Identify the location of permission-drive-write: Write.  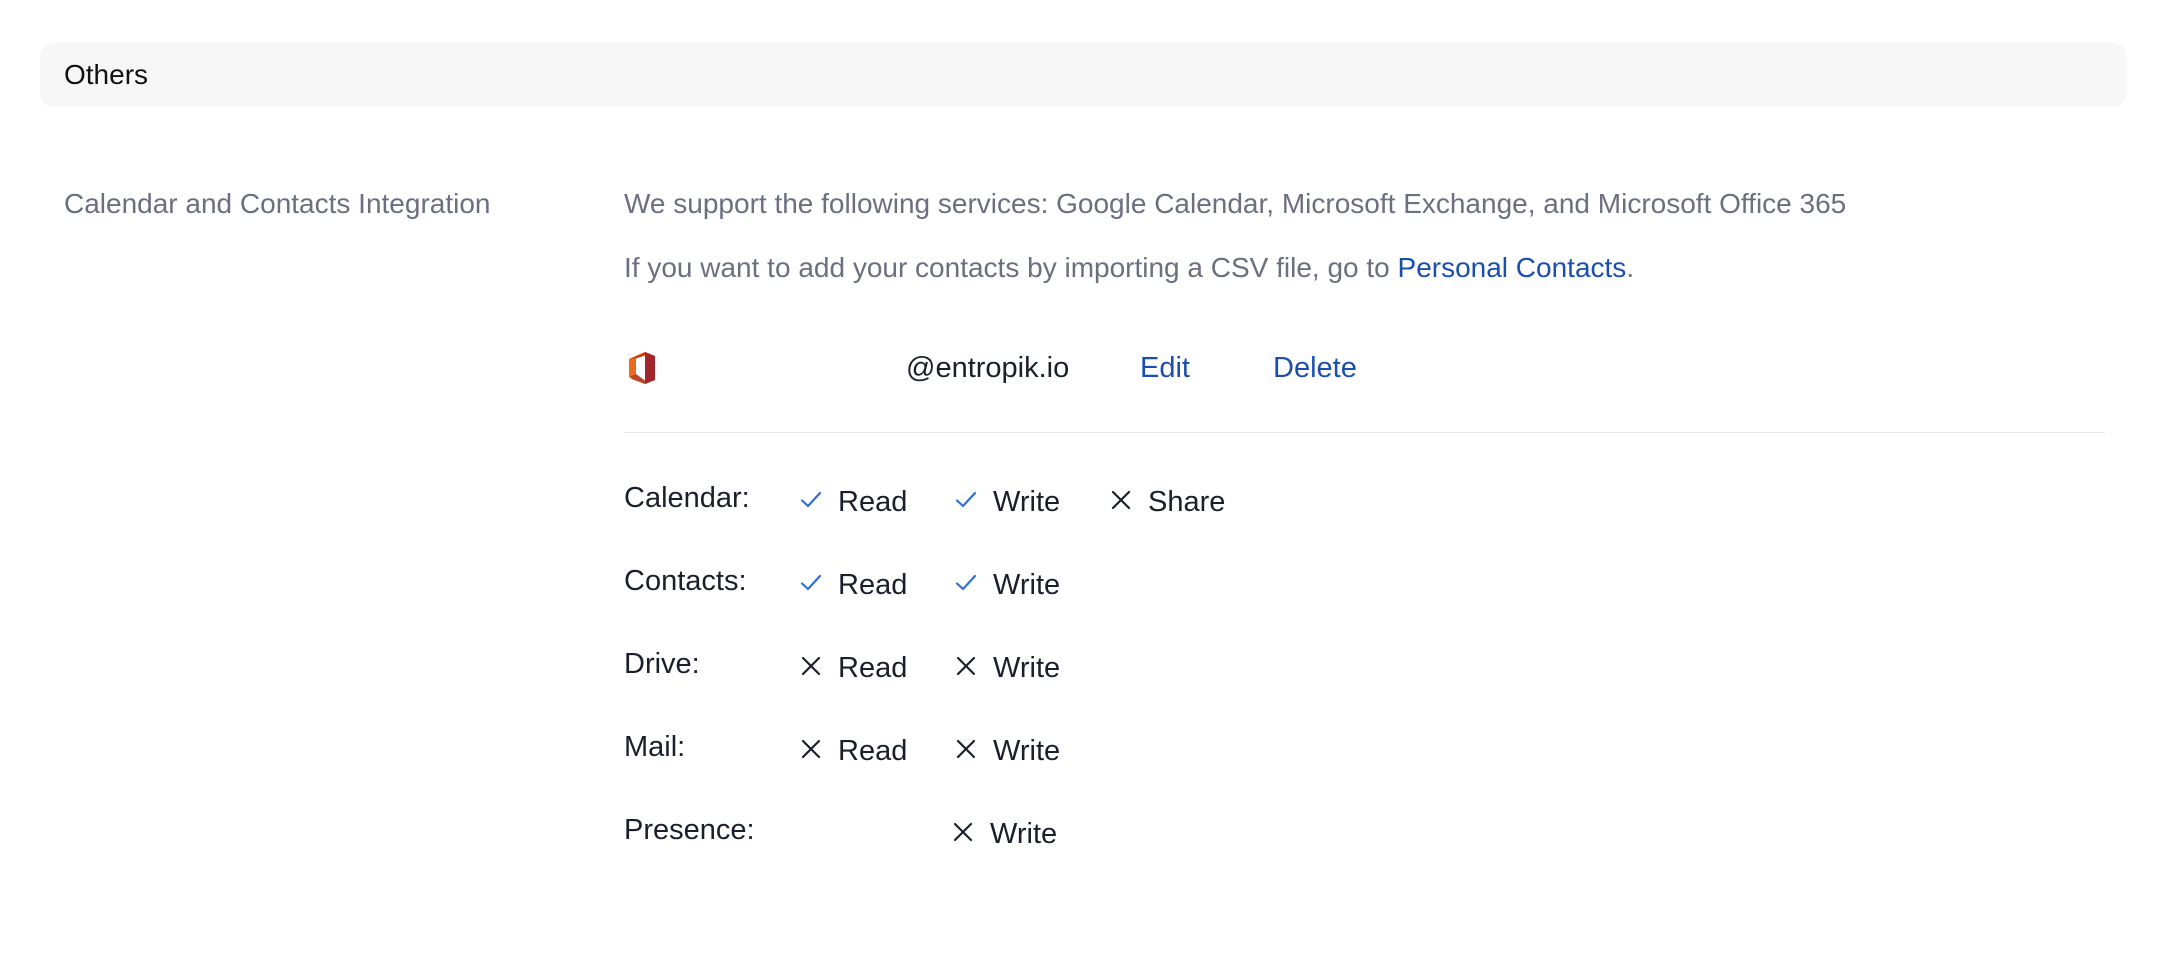
(1006, 668).